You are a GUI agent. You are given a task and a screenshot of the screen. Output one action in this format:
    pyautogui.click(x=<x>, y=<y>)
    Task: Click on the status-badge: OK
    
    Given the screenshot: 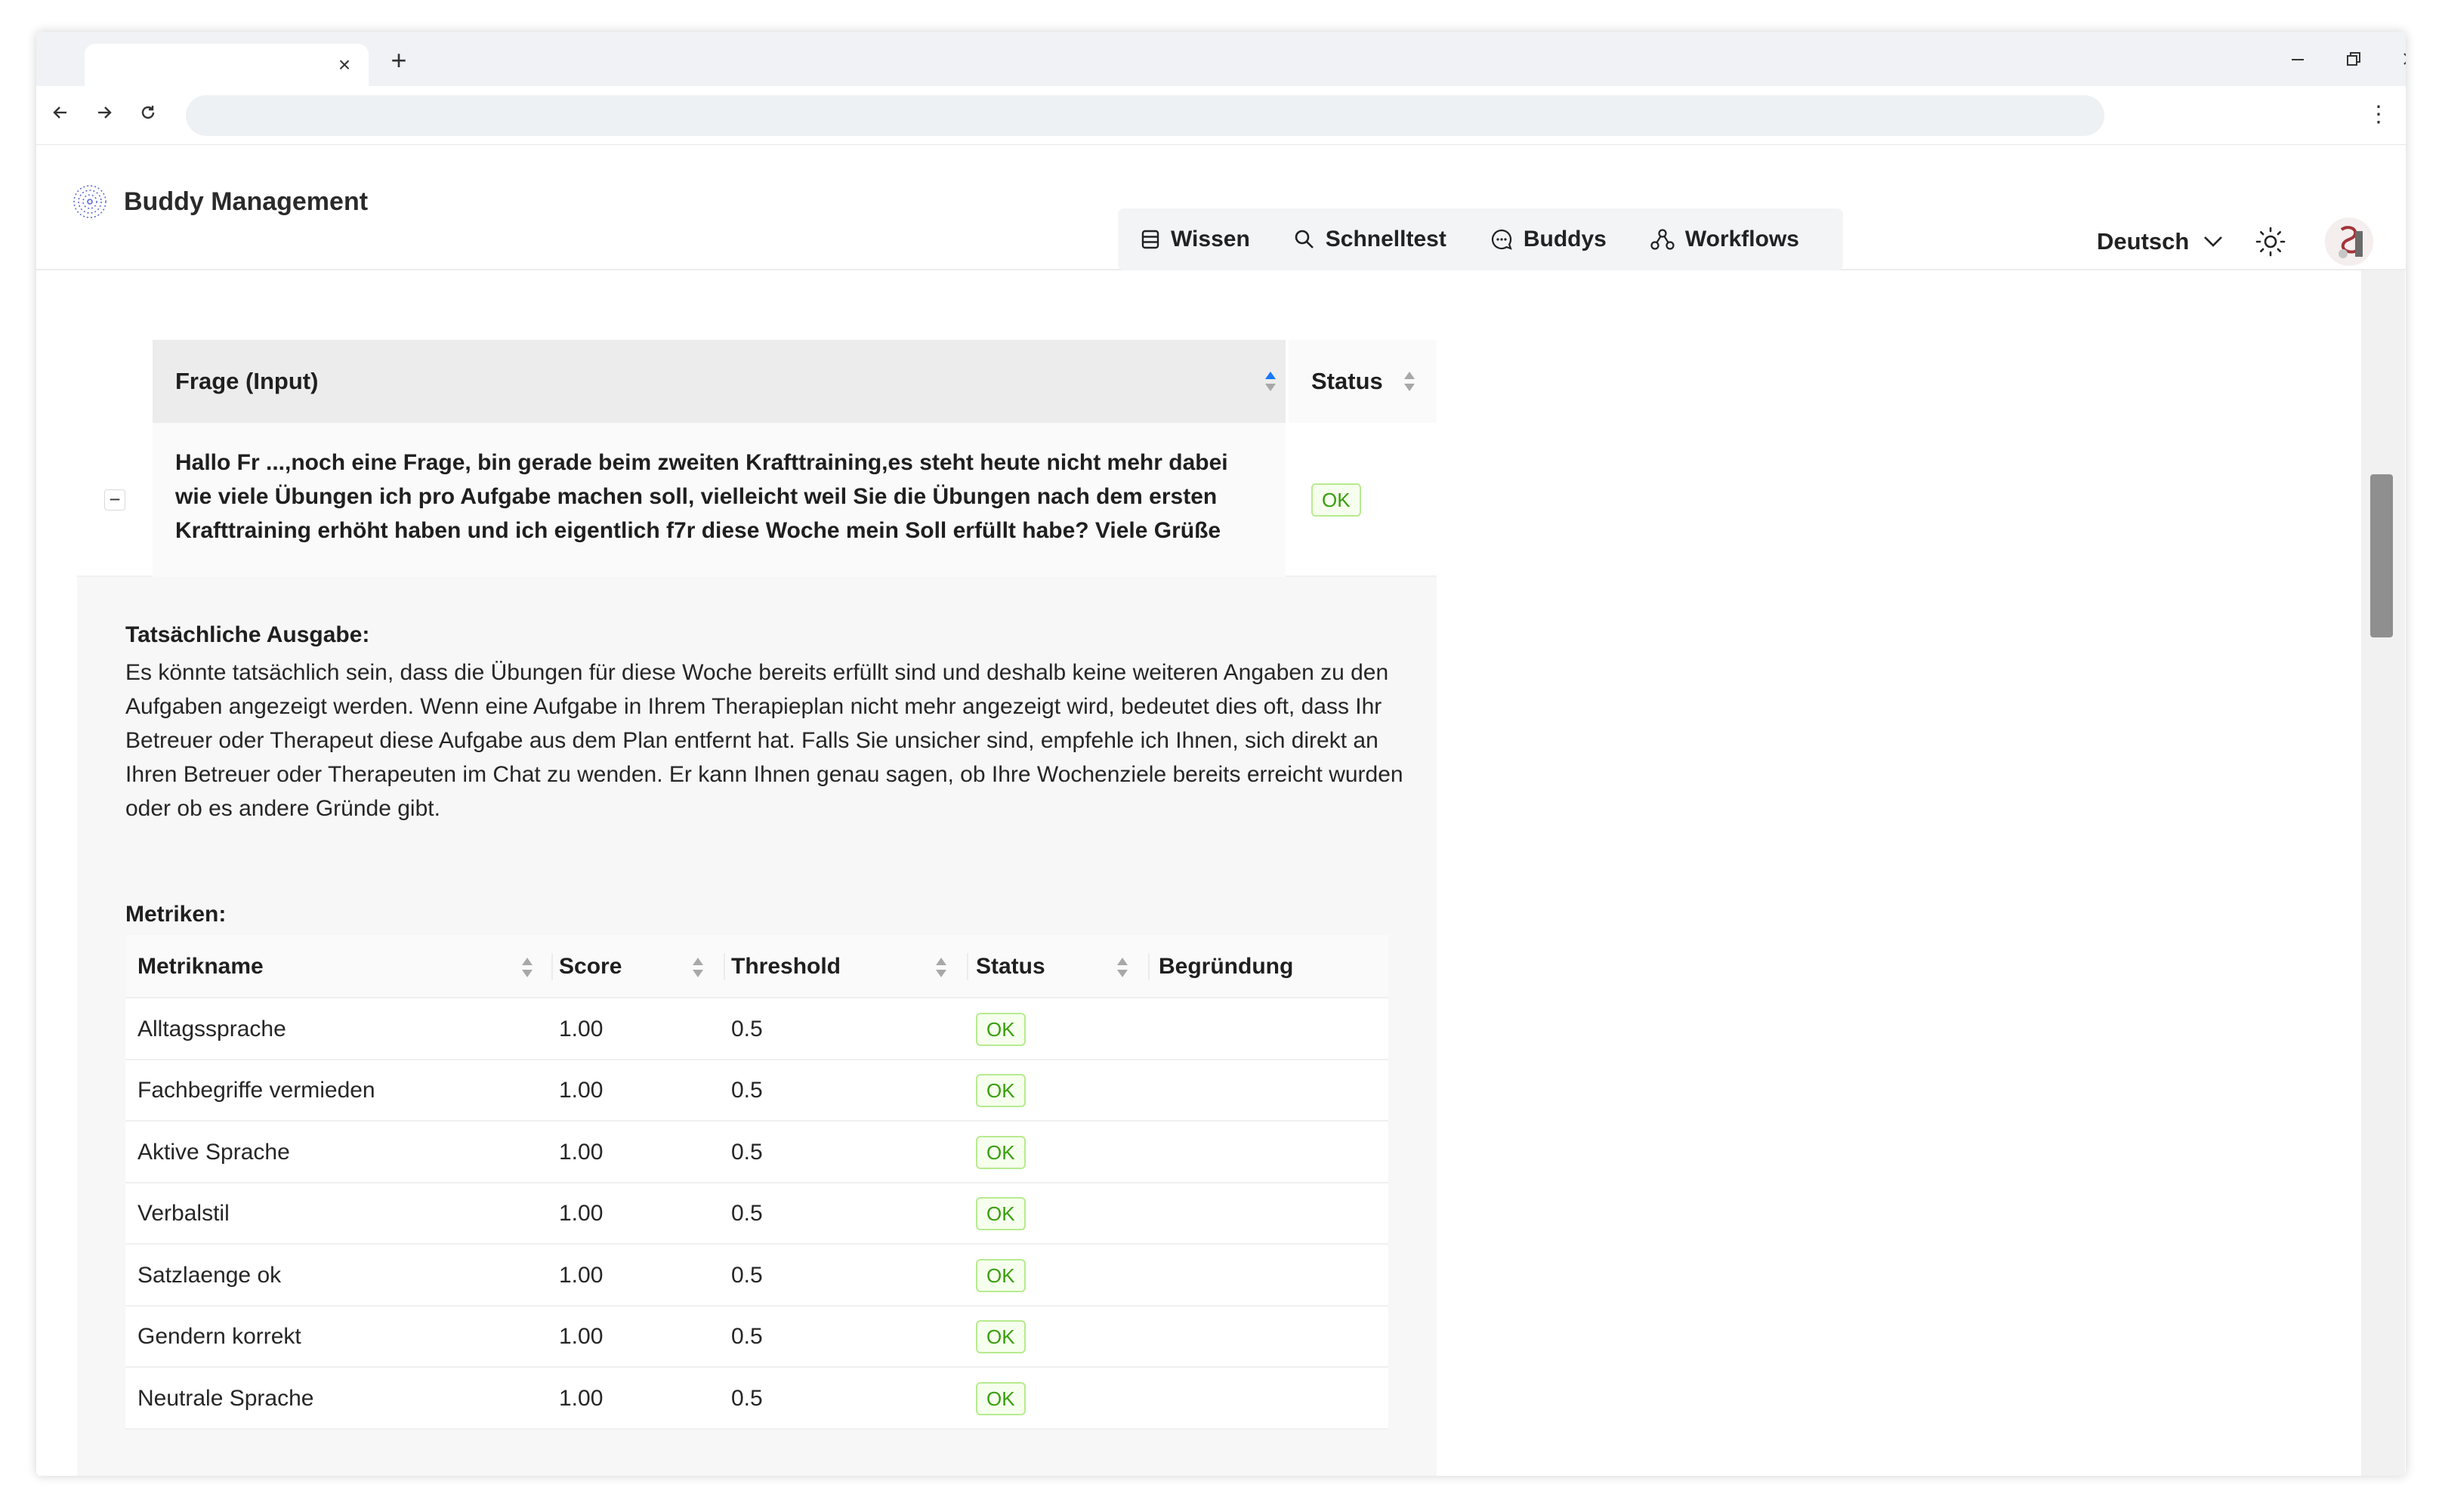 What is the action you would take?
    pyautogui.click(x=1336, y=500)
    